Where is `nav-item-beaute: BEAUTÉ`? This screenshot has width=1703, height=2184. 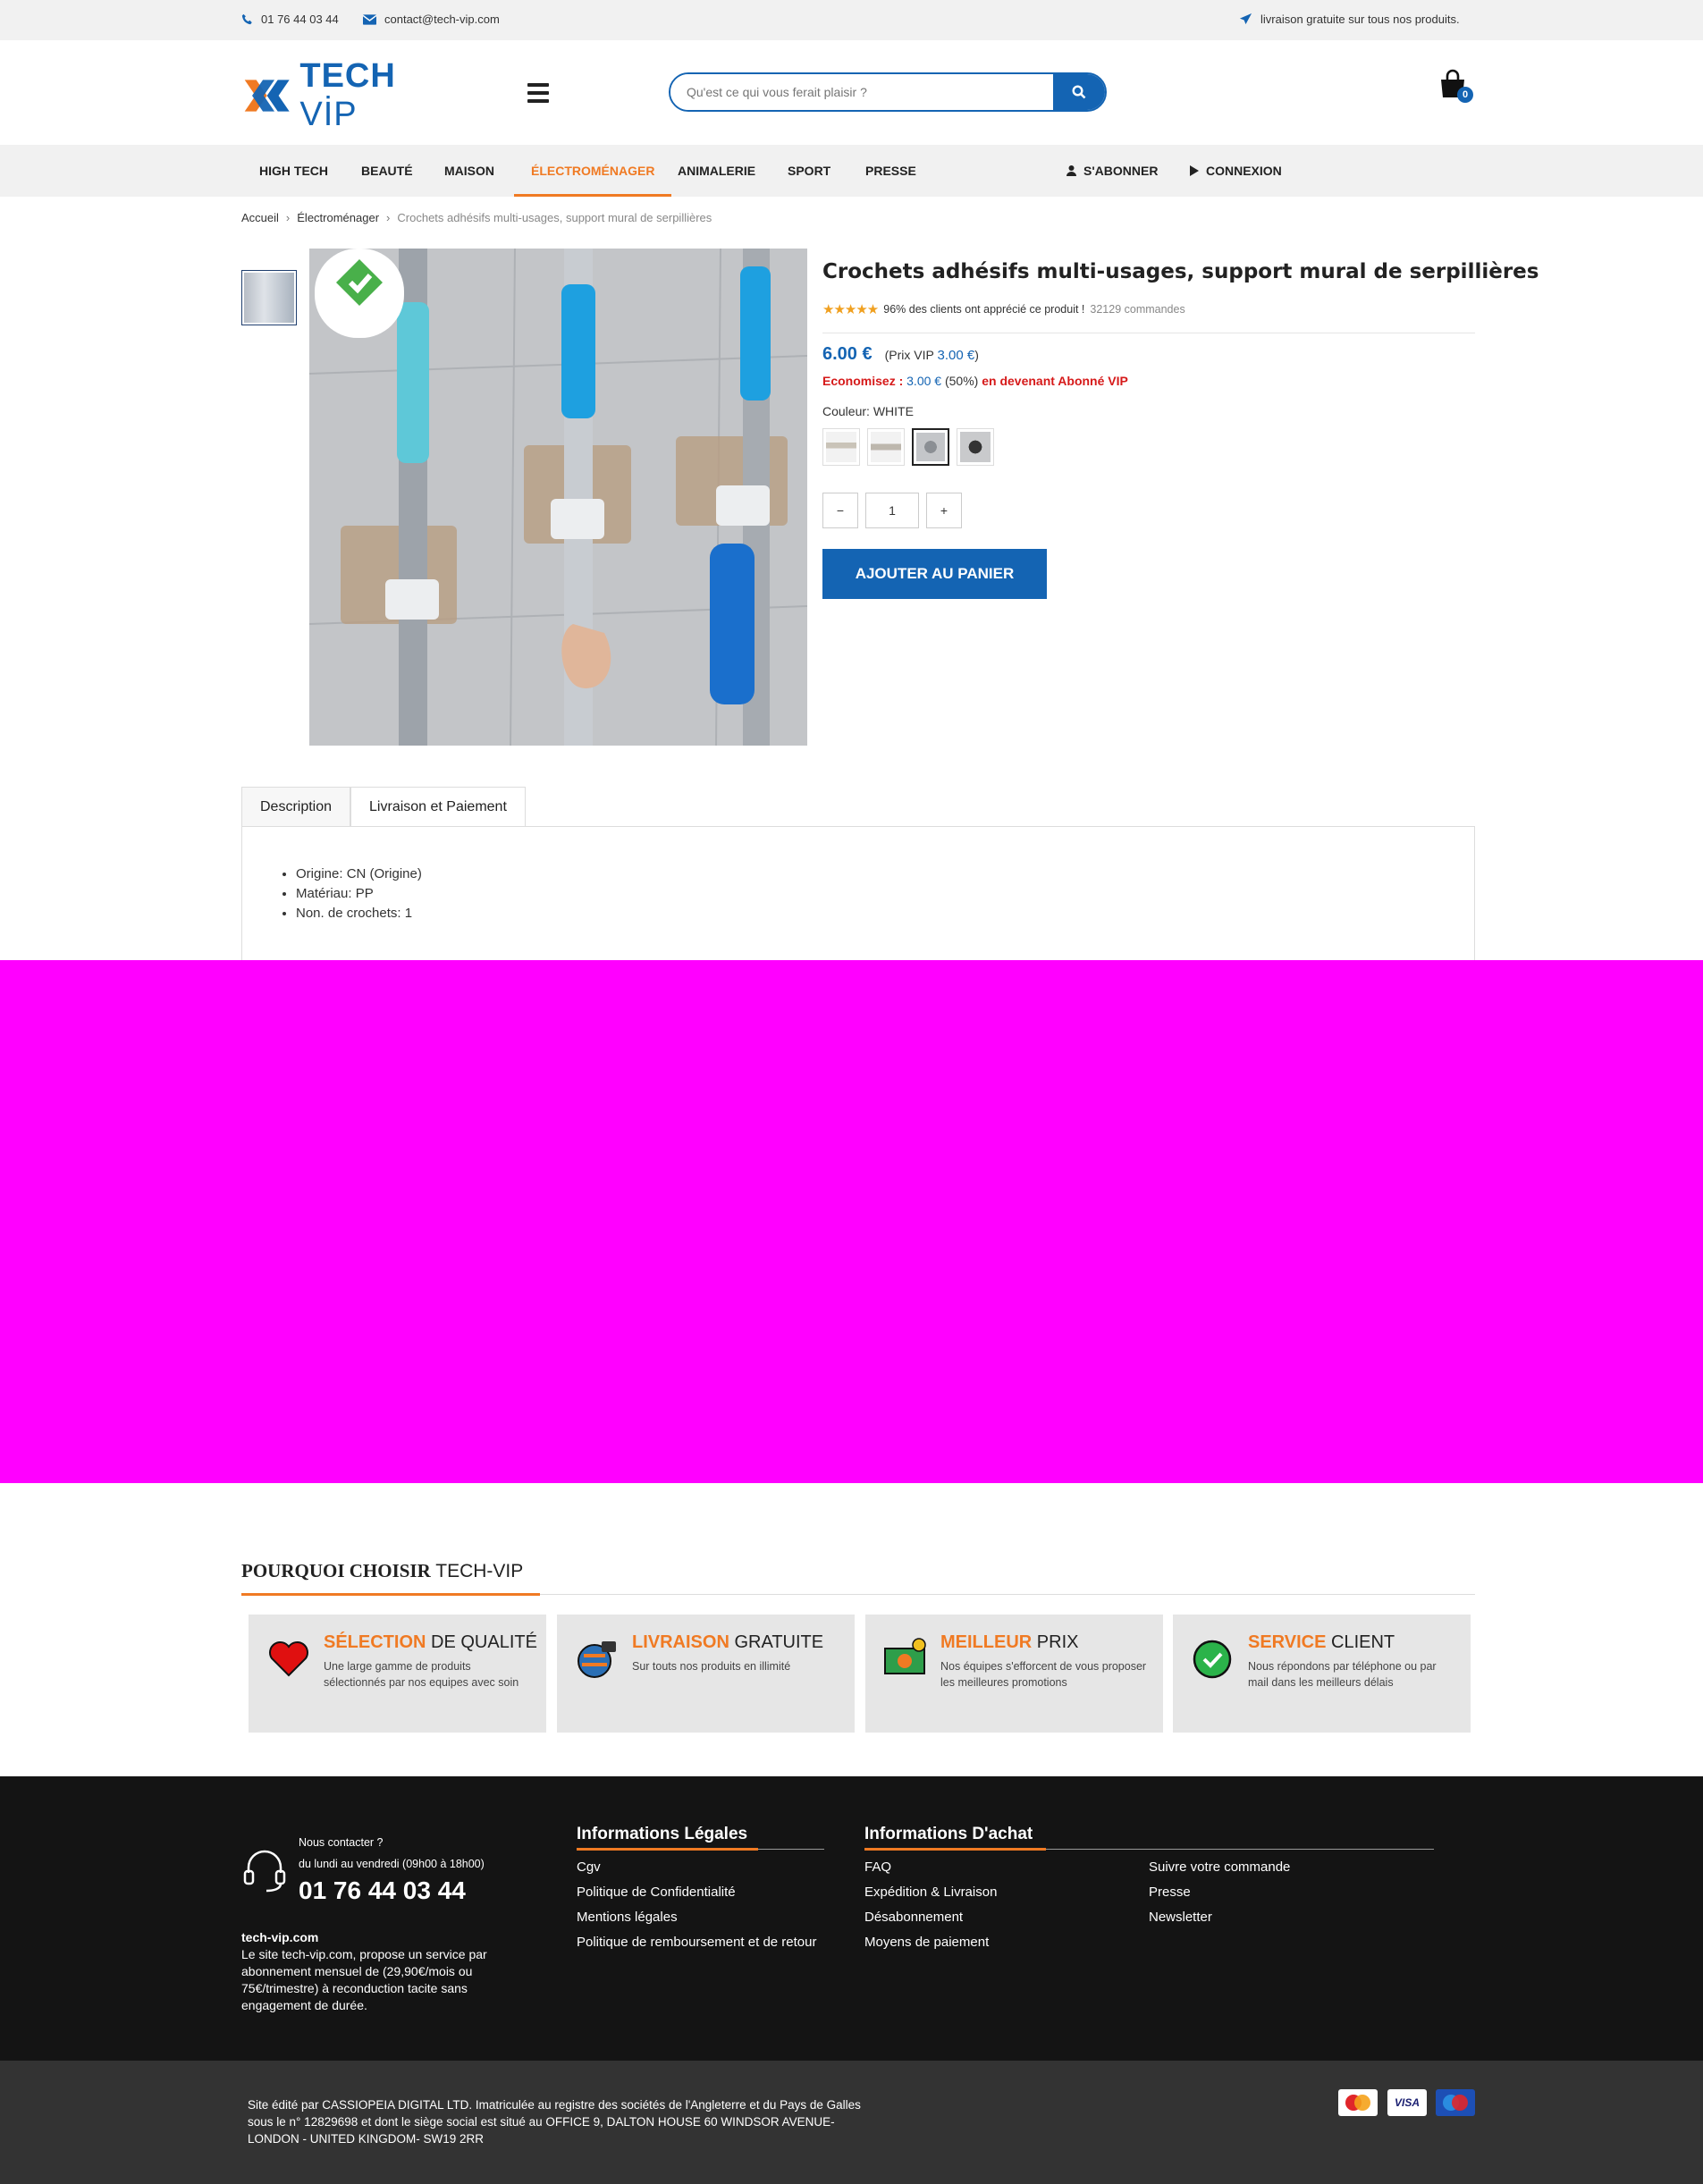
nav-item-beaute: BEAUTÉ is located at coordinates (387, 171).